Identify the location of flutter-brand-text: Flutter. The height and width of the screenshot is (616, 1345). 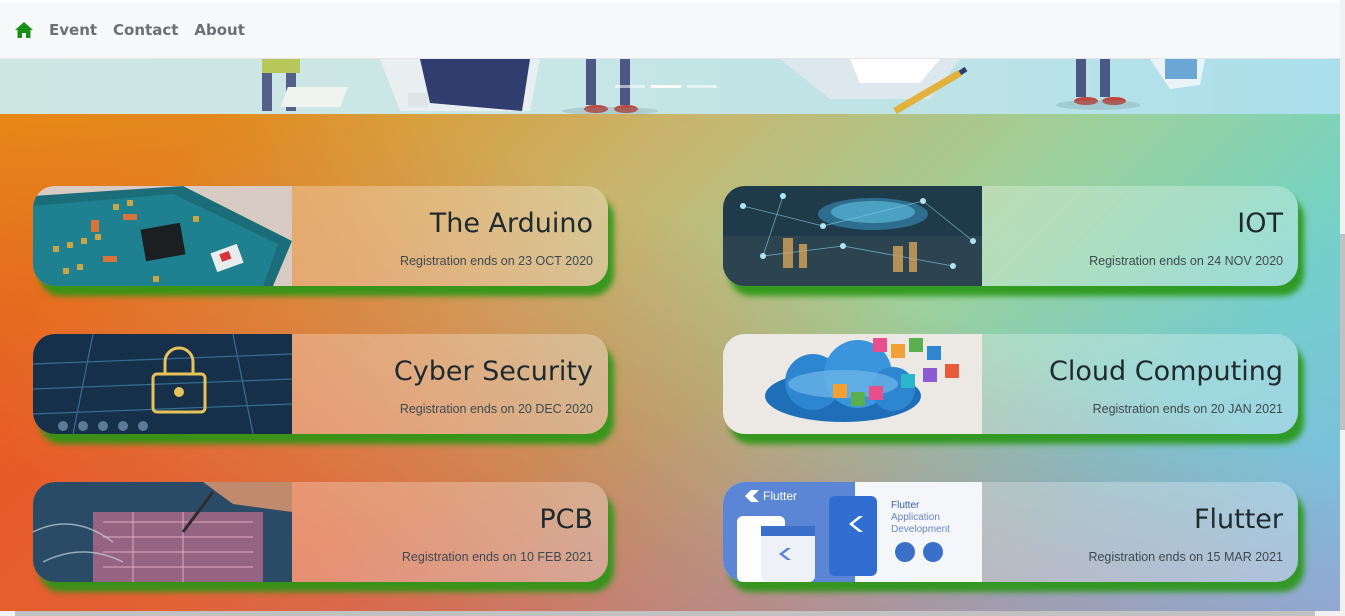
(780, 496).